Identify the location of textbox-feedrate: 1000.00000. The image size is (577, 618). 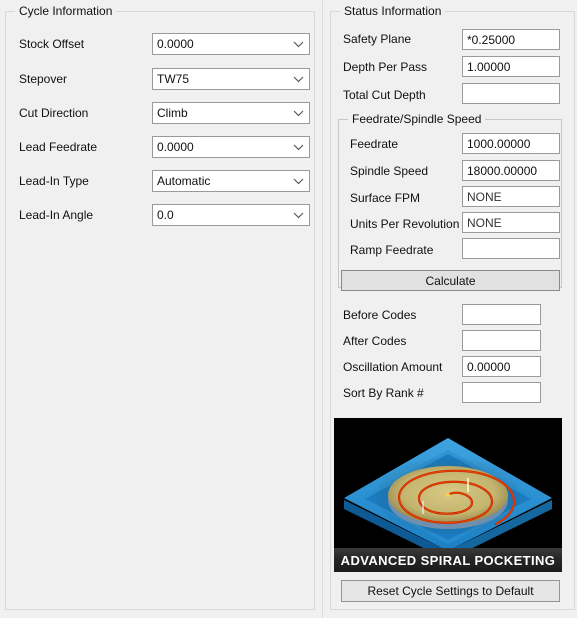
(511, 143).